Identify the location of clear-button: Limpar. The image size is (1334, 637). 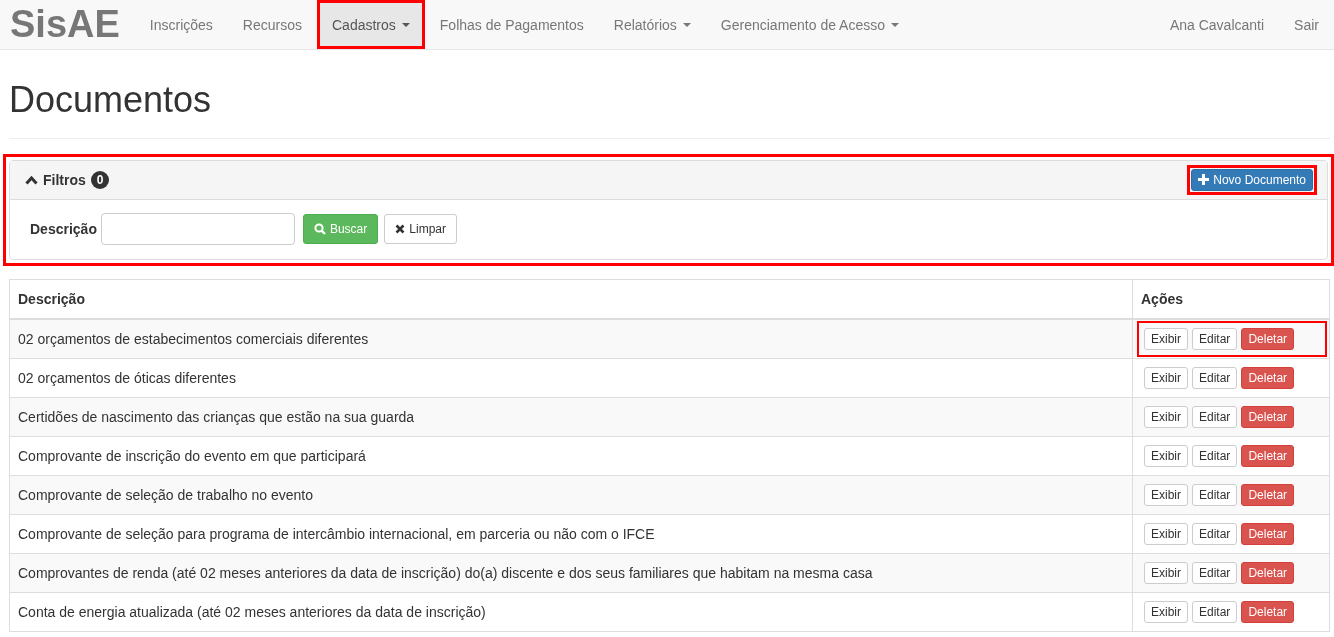
(420, 228).